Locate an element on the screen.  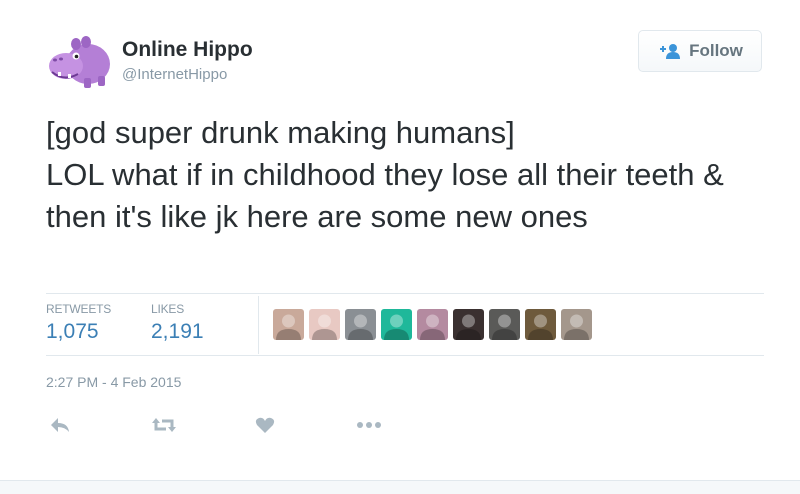
screen-name: @InternetHippo is located at coordinates (174, 74).